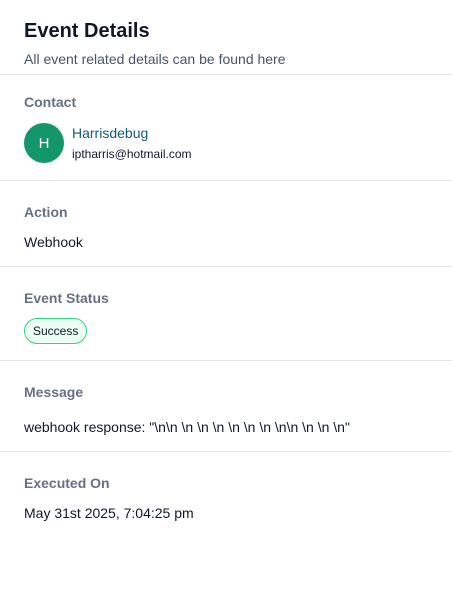 The image size is (452, 608). What do you see at coordinates (67, 483) in the screenshot?
I see `executed-on-label: Executed On` at bounding box center [67, 483].